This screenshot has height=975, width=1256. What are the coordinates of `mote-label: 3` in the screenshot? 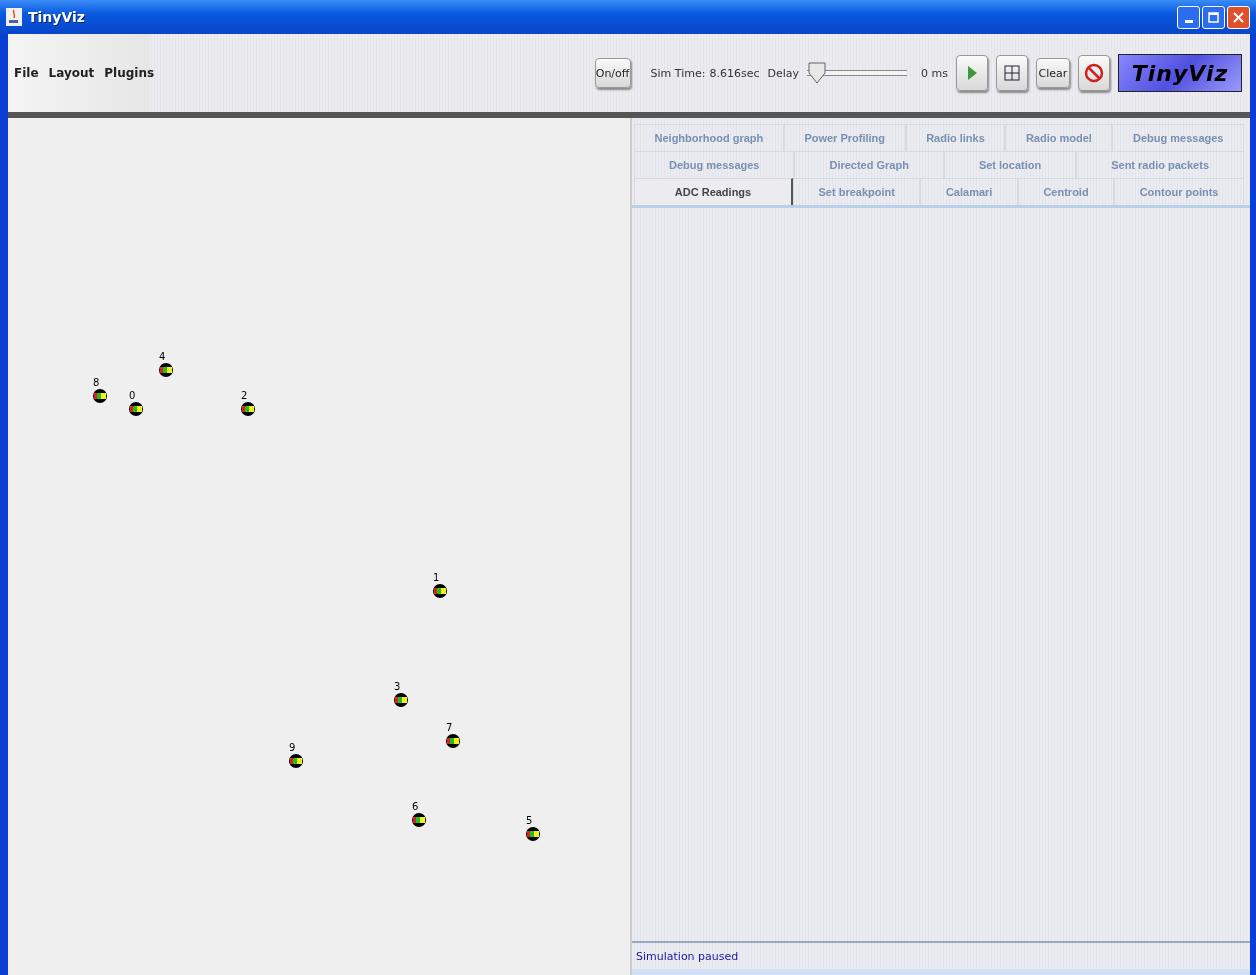 It's located at (397, 686).